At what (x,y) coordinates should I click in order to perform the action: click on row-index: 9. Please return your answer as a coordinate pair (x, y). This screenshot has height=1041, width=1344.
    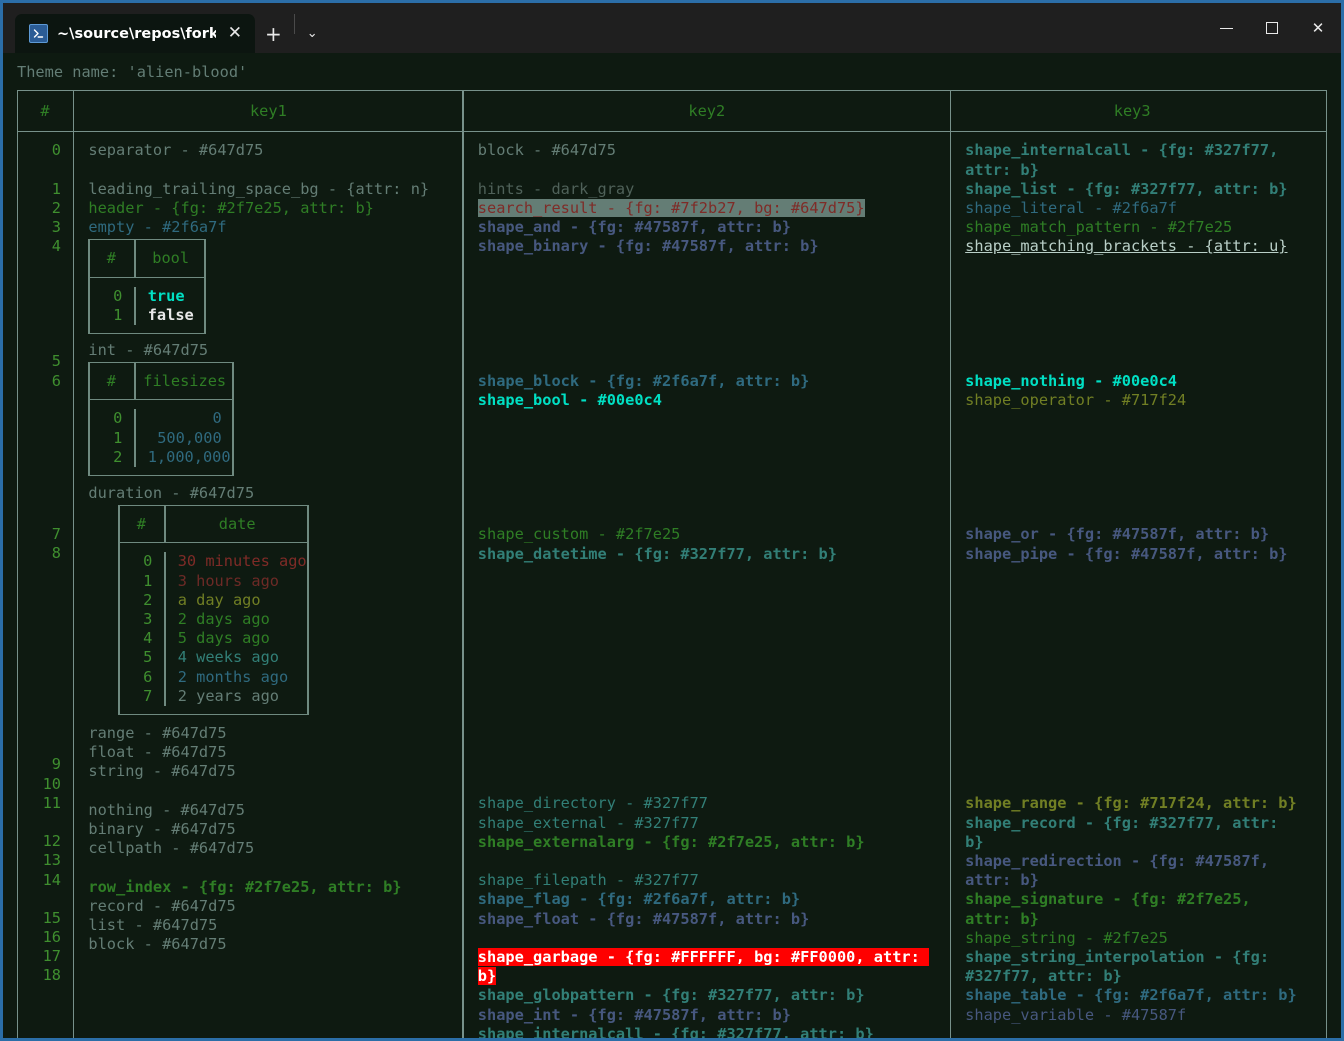
    Looking at the image, I should click on (56, 764).